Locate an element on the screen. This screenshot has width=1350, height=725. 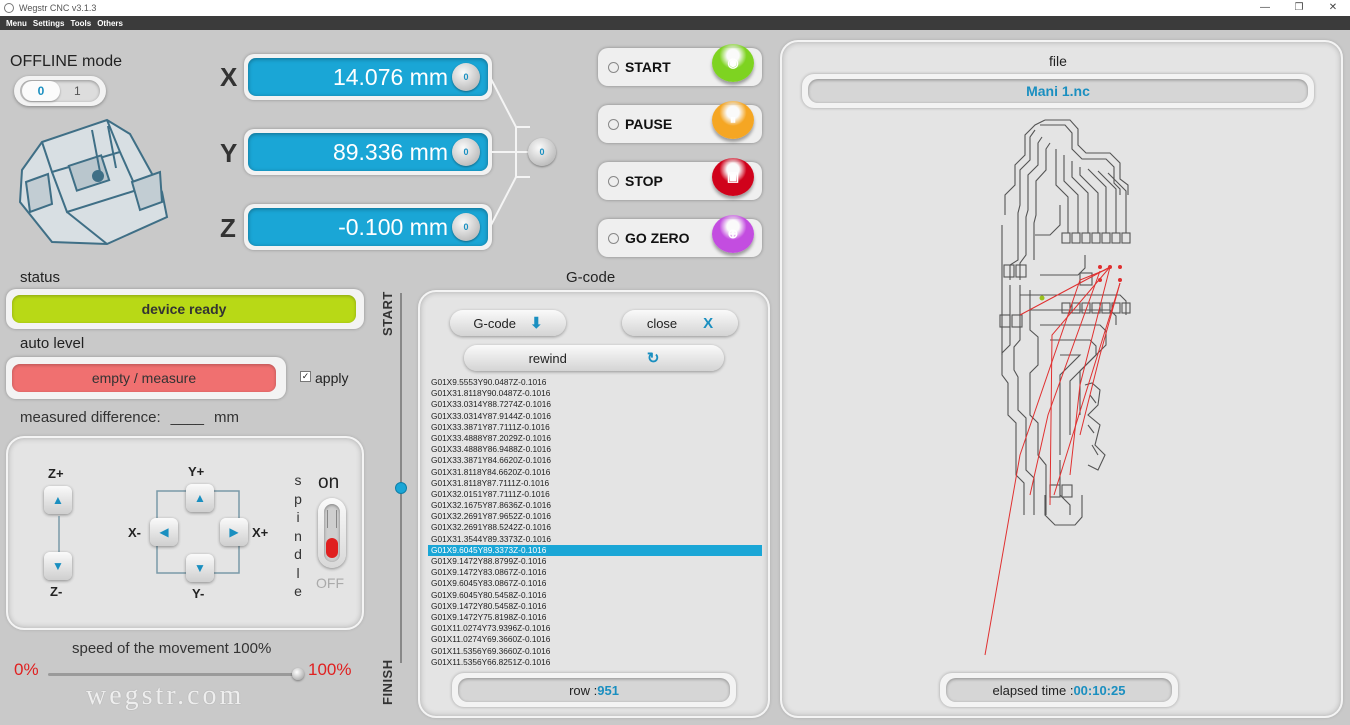
progress-start-label: START is located at coordinates (387, 313).